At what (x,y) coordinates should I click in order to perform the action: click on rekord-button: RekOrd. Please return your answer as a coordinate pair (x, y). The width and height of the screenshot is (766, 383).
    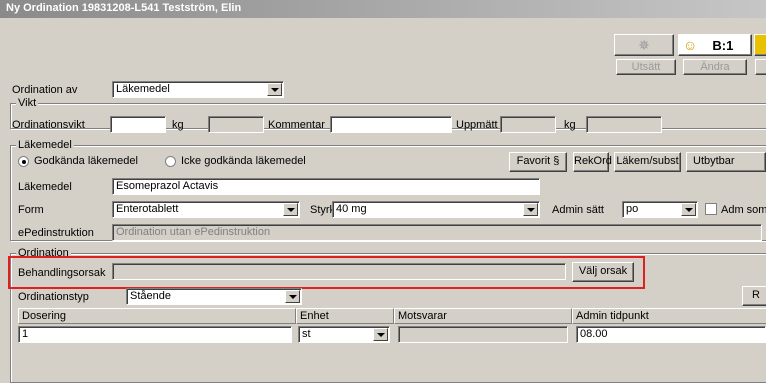
    Looking at the image, I should click on (592, 162).